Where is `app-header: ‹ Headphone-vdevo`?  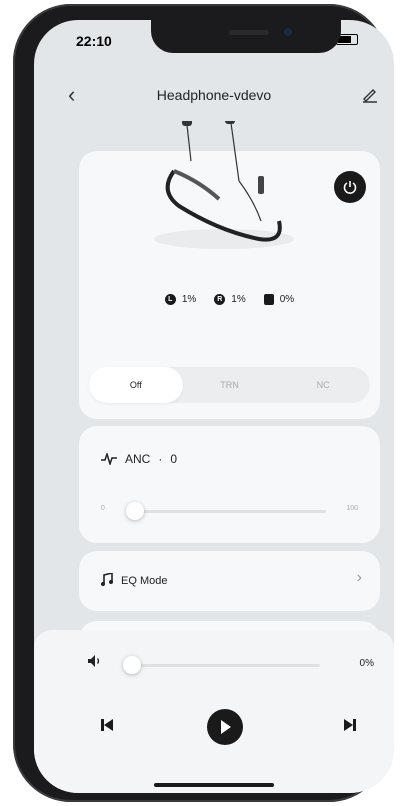
app-header: ‹ Headphone-vdevo is located at coordinates (214, 97).